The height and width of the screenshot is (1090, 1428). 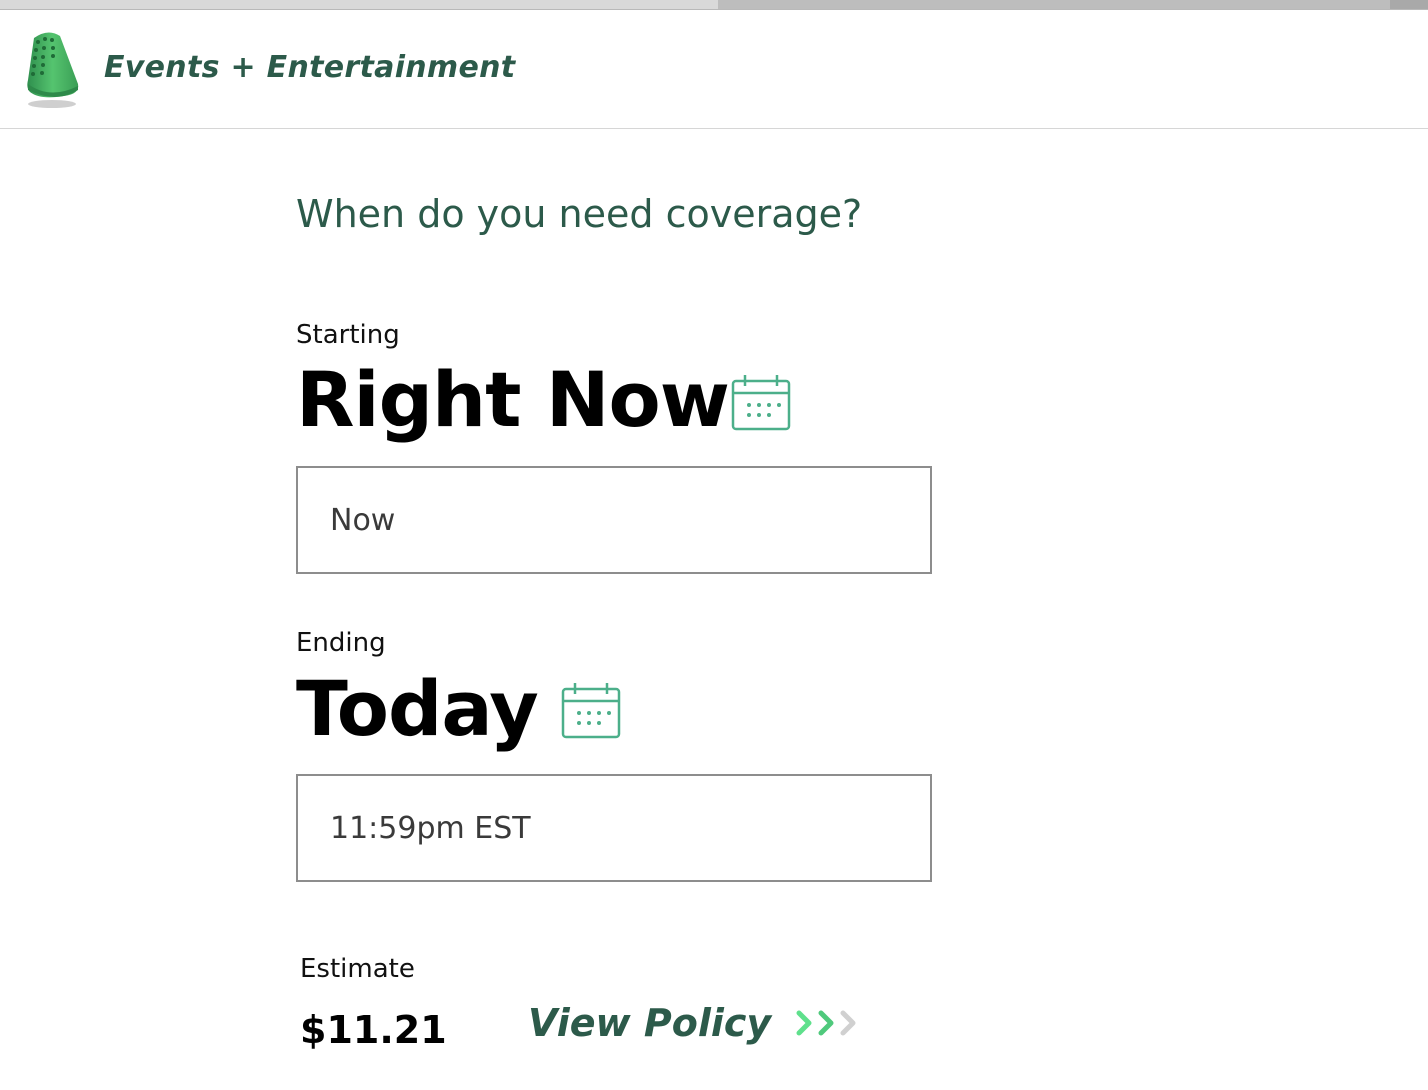 What do you see at coordinates (373, 1030) in the screenshot?
I see `estimate-value: $11.21` at bounding box center [373, 1030].